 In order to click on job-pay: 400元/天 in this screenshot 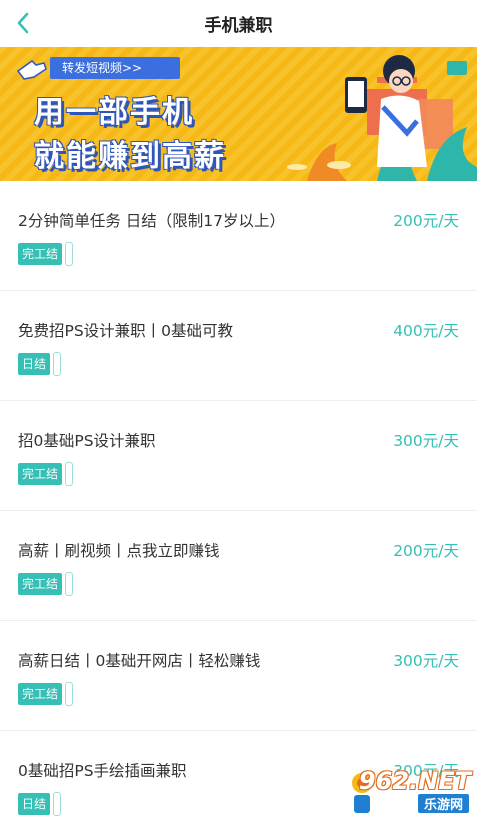, I will do `click(426, 331)`.